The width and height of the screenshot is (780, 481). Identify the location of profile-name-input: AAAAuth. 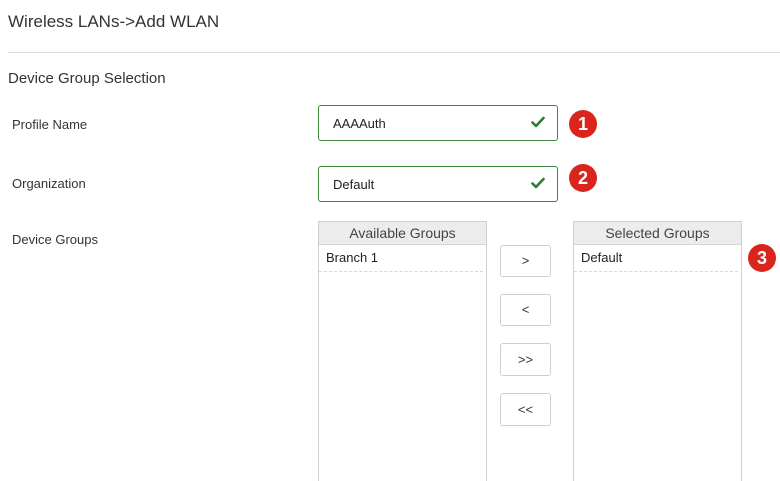
(438, 123).